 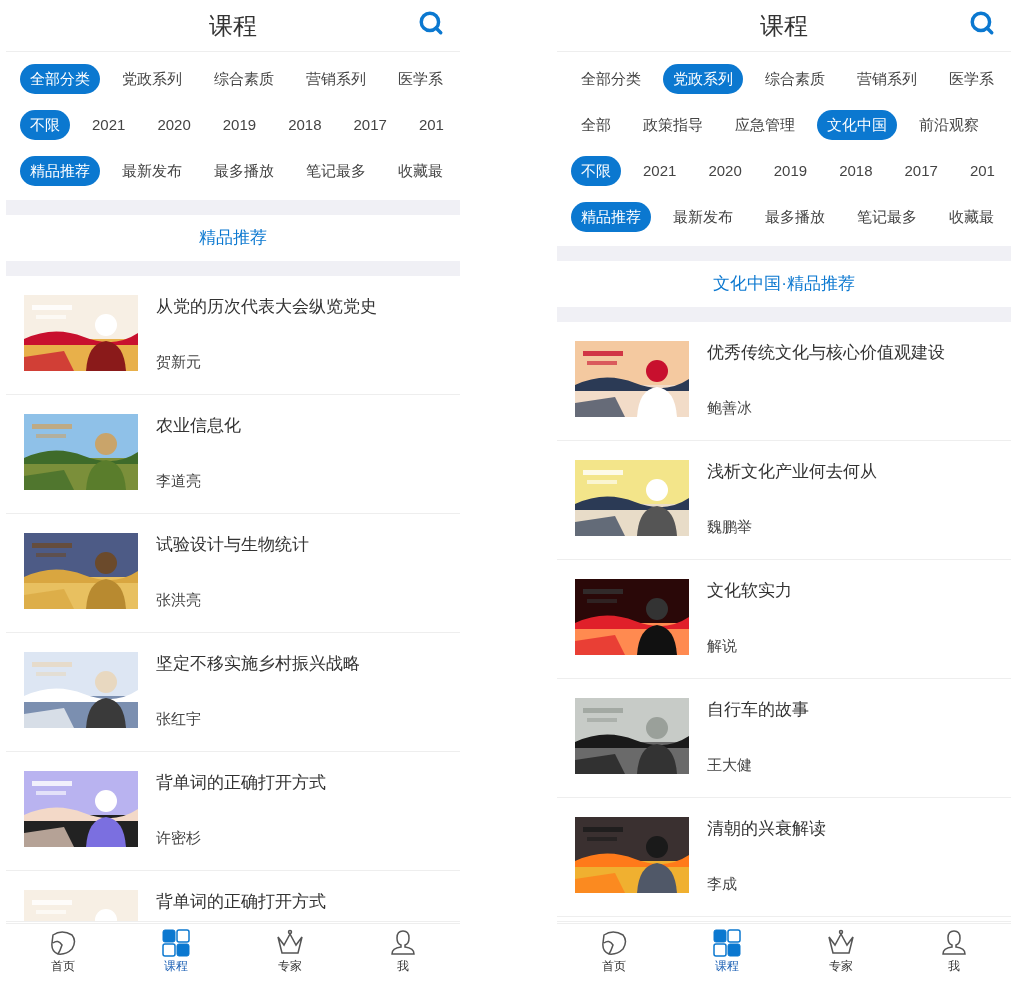 I want to click on filter-chip: 前沿观察, so click(x=949, y=125).